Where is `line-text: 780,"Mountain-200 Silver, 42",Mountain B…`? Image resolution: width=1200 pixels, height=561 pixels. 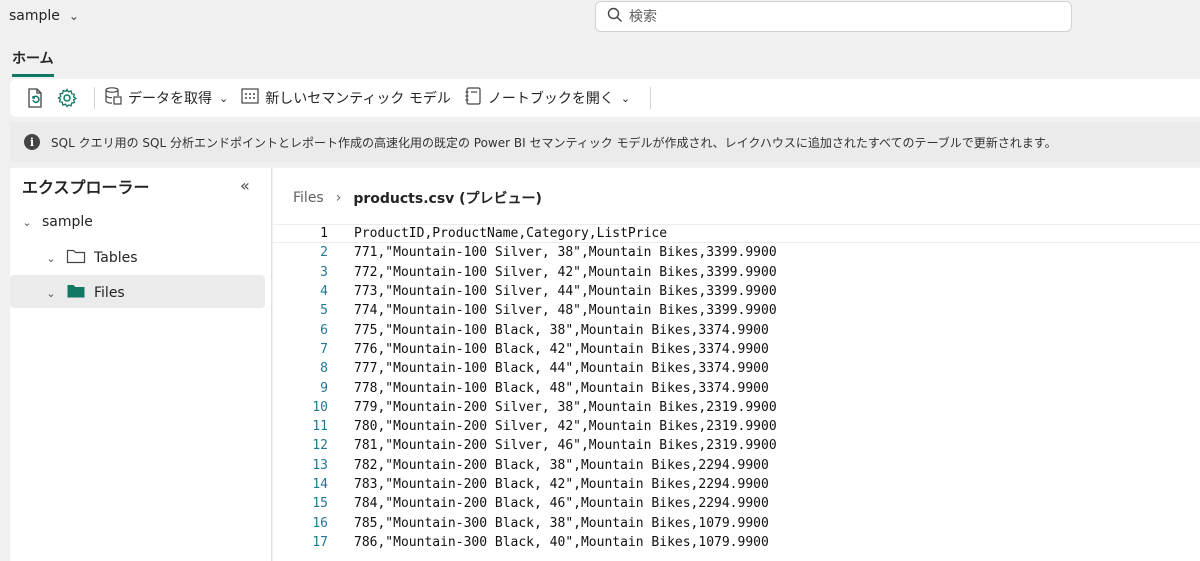 line-text: 780,"Mountain-200 Silver, 42",Mountain B… is located at coordinates (565, 427).